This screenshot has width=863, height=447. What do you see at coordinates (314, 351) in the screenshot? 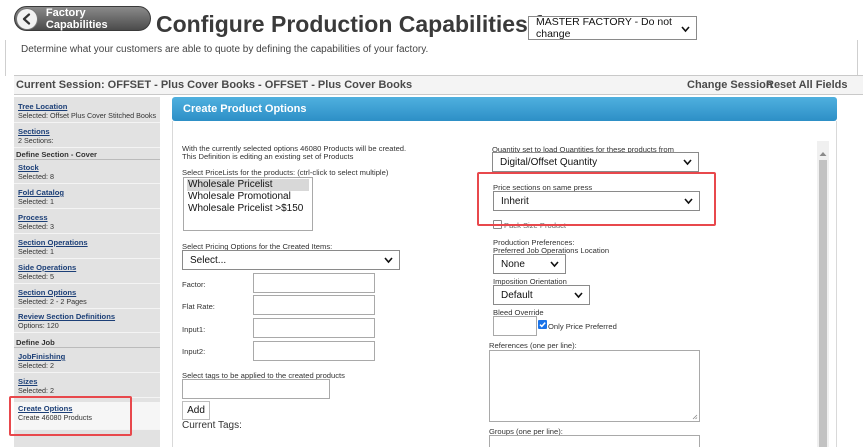
I see `input2-field` at bounding box center [314, 351].